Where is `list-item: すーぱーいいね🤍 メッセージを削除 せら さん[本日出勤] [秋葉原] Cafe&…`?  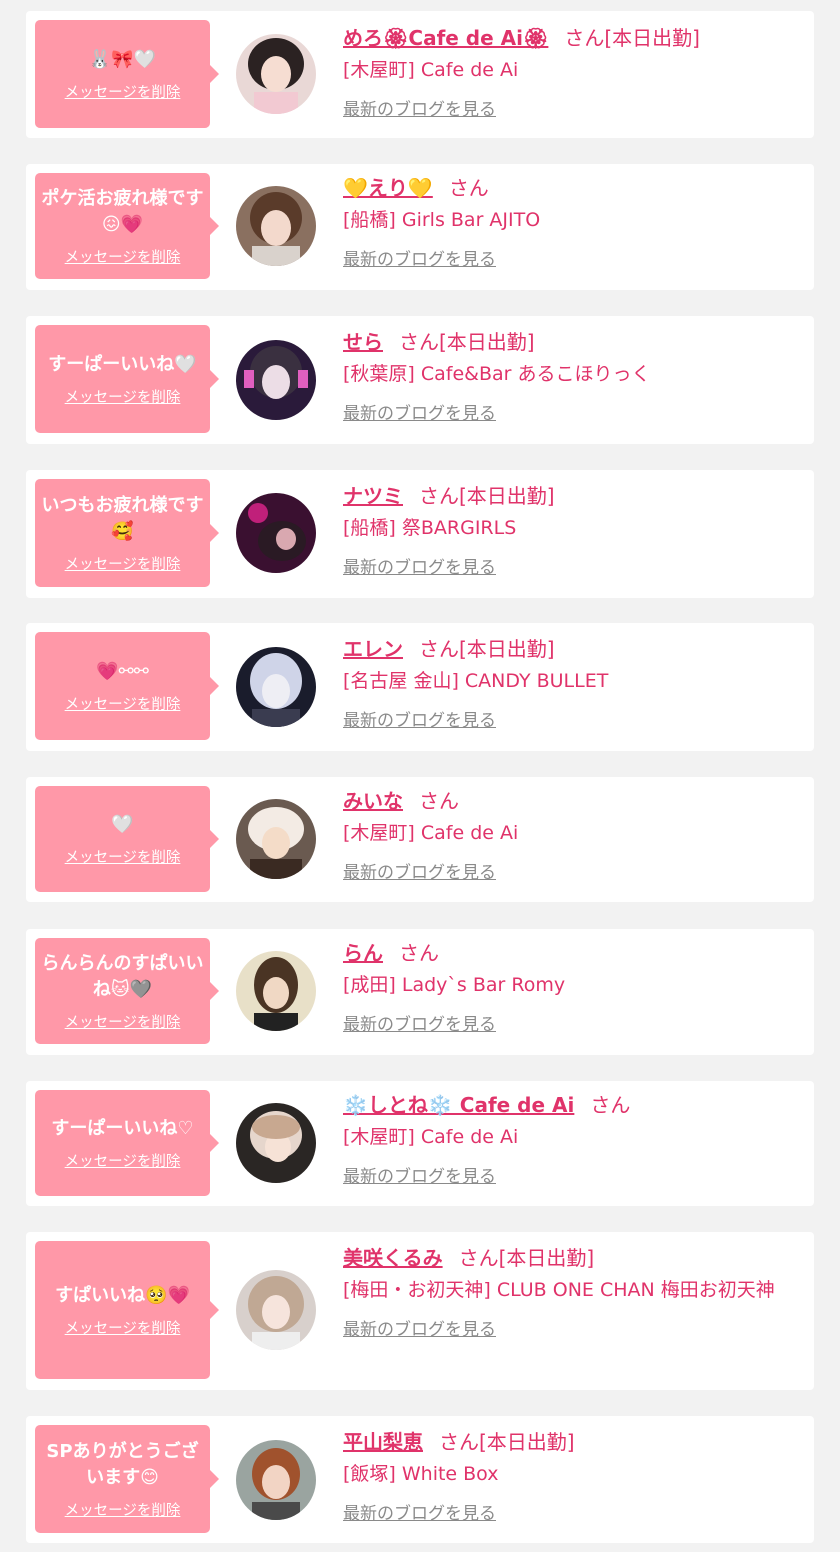 list-item: すーぱーいいね🤍 メッセージを削除 せら さん[本日出勤] [秋葉原] Cafe&… is located at coordinates (420, 380).